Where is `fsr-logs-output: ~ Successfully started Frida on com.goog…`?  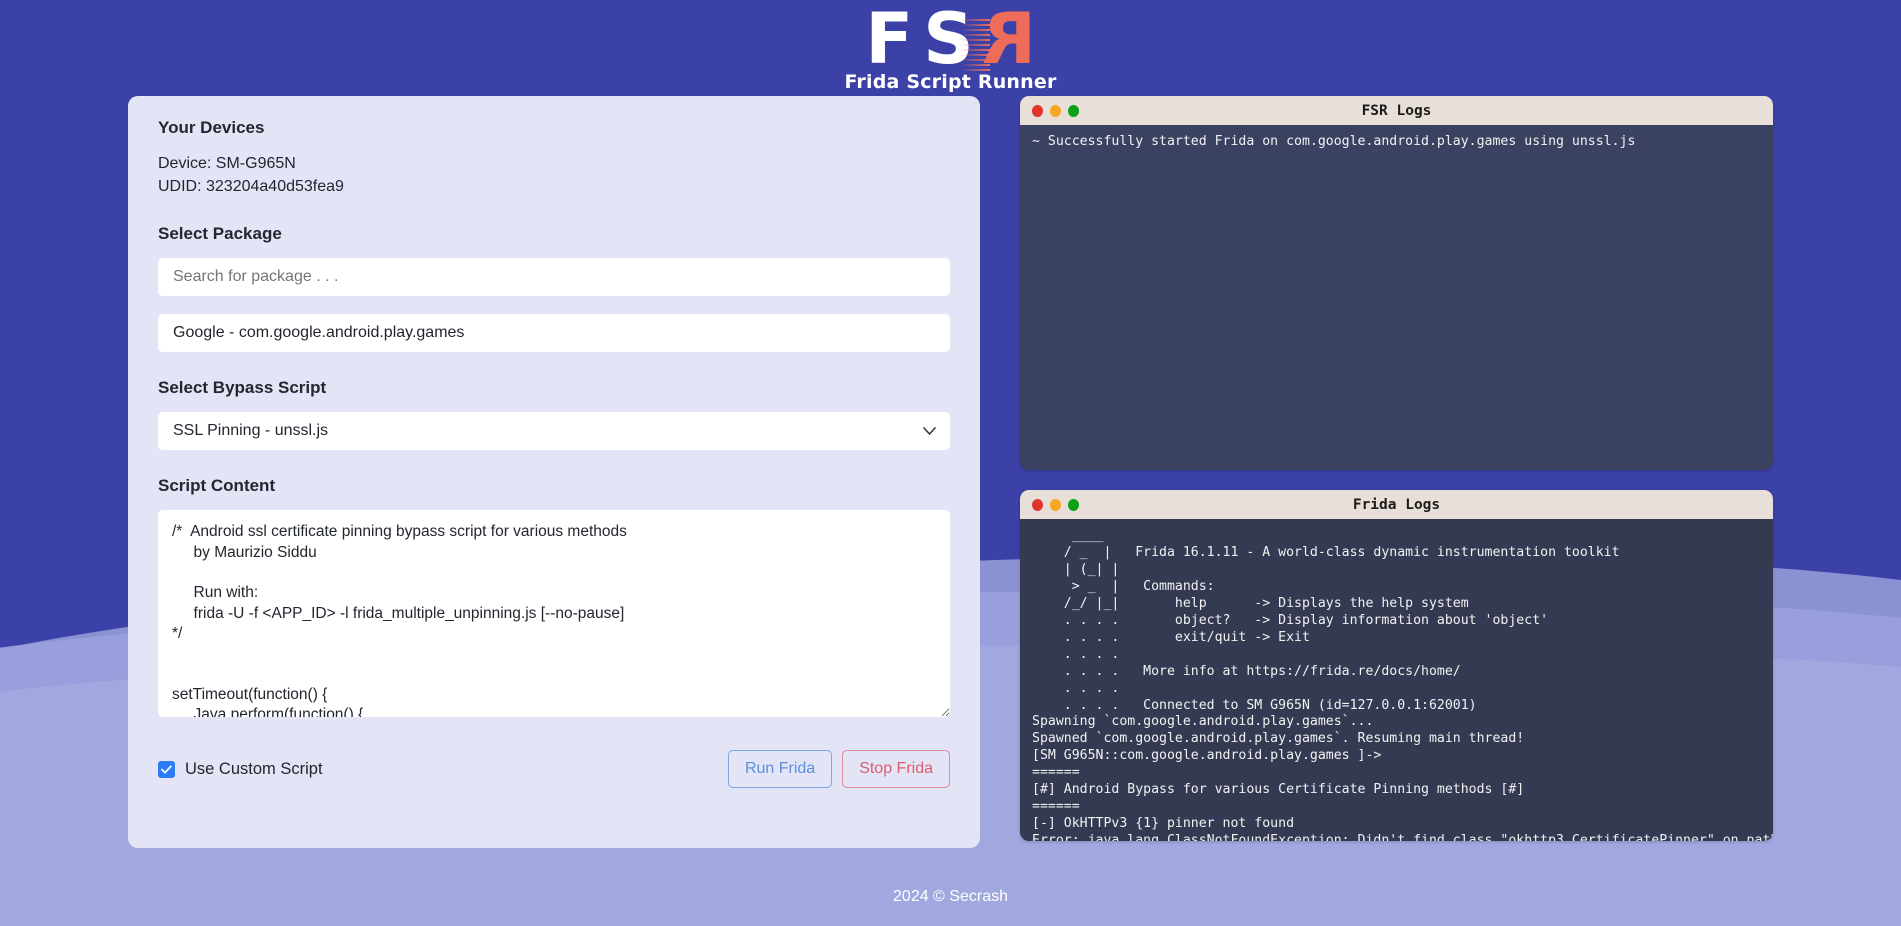 fsr-logs-output: ~ Successfully started Frida on com.goog… is located at coordinates (1396, 297).